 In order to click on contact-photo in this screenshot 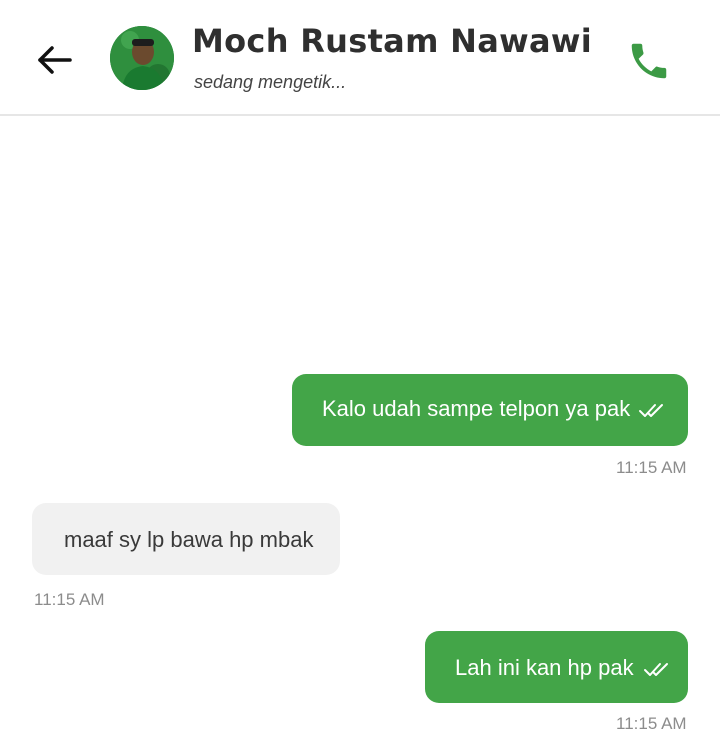, I will do `click(142, 58)`.